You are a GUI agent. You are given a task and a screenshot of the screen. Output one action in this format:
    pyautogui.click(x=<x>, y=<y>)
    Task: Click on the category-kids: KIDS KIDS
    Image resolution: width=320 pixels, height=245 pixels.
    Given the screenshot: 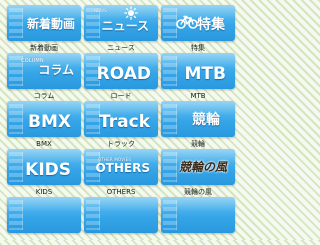 What is the action you would take?
    pyautogui.click(x=44, y=173)
    